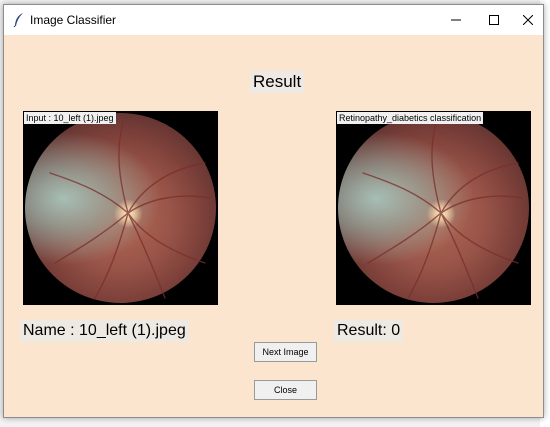 This screenshot has width=550, height=427. What do you see at coordinates (285, 390) in the screenshot?
I see `close-button: Close` at bounding box center [285, 390].